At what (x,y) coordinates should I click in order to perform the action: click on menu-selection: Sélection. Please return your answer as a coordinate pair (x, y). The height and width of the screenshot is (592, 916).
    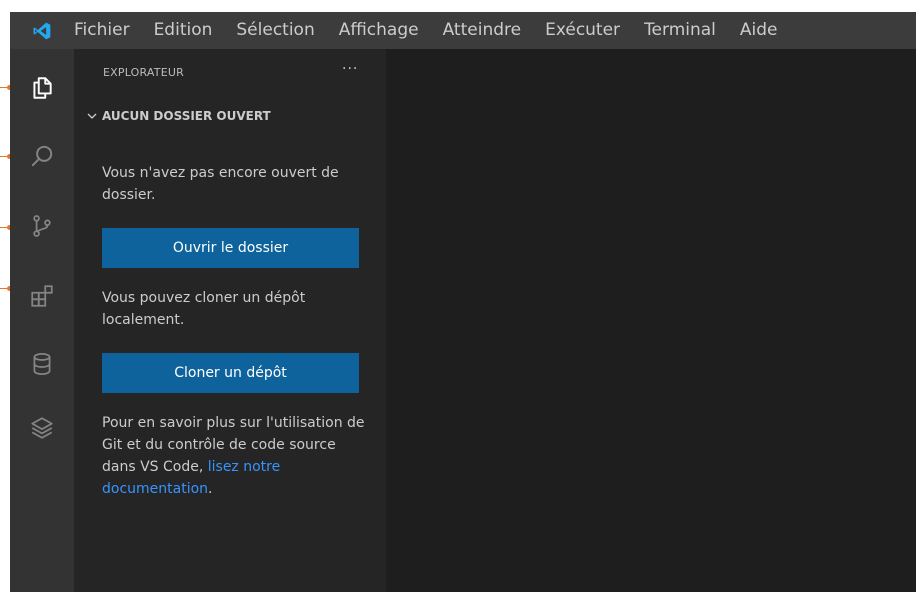
    Looking at the image, I should click on (275, 30).